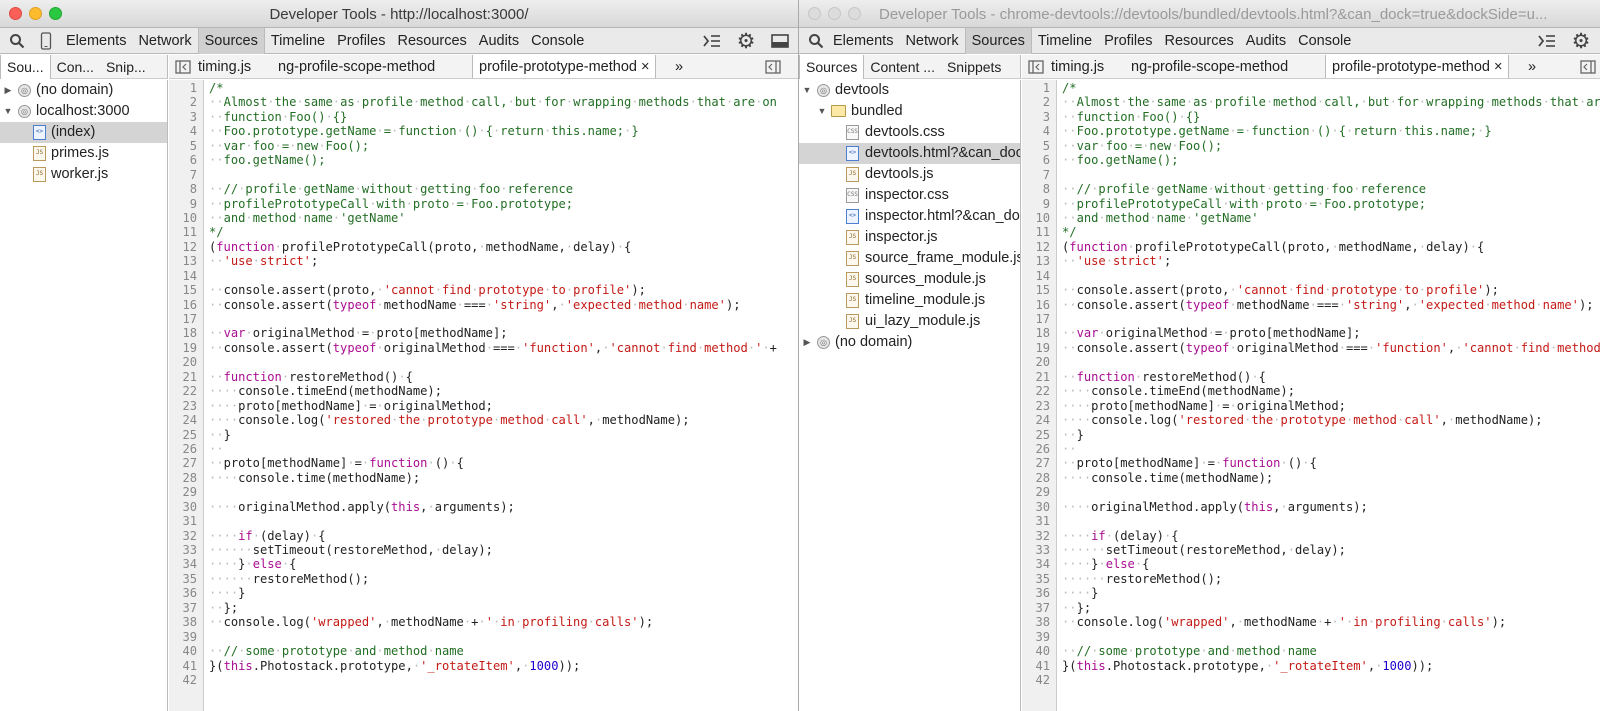  I want to click on code-line: 42, so click(483, 680).